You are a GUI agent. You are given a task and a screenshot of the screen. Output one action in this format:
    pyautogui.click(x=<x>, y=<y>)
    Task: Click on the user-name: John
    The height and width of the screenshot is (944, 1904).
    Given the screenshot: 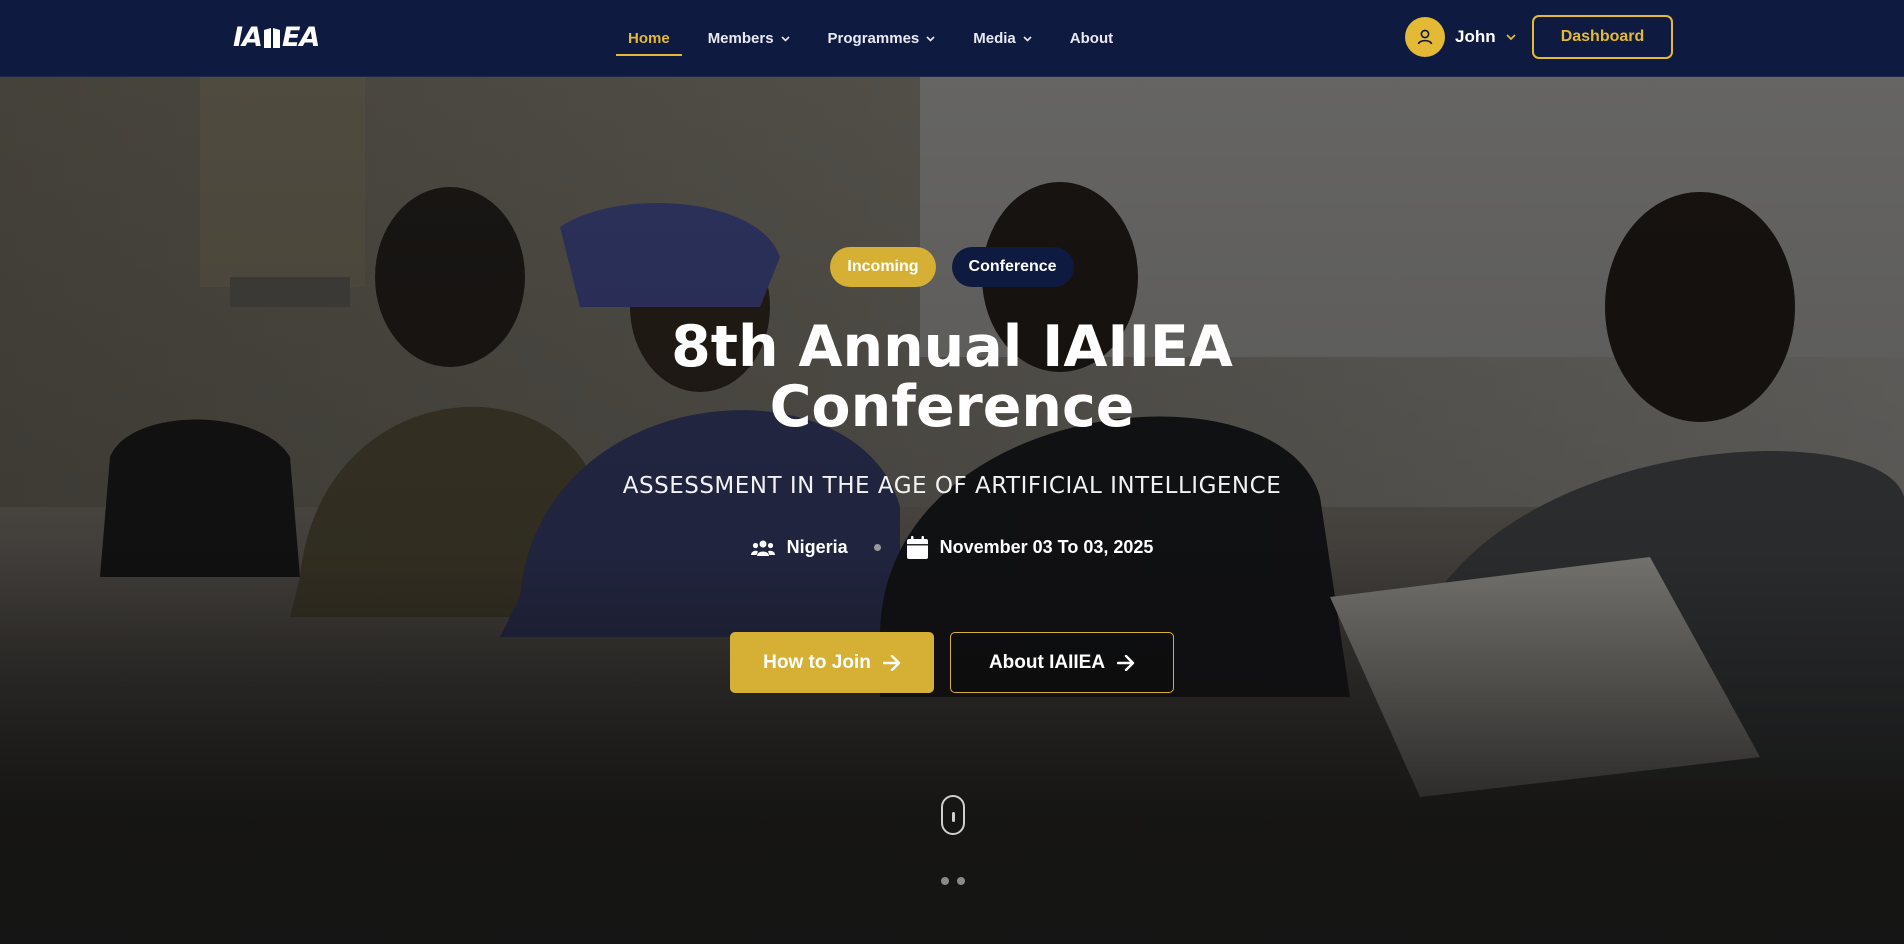 What is the action you would take?
    pyautogui.click(x=1475, y=36)
    